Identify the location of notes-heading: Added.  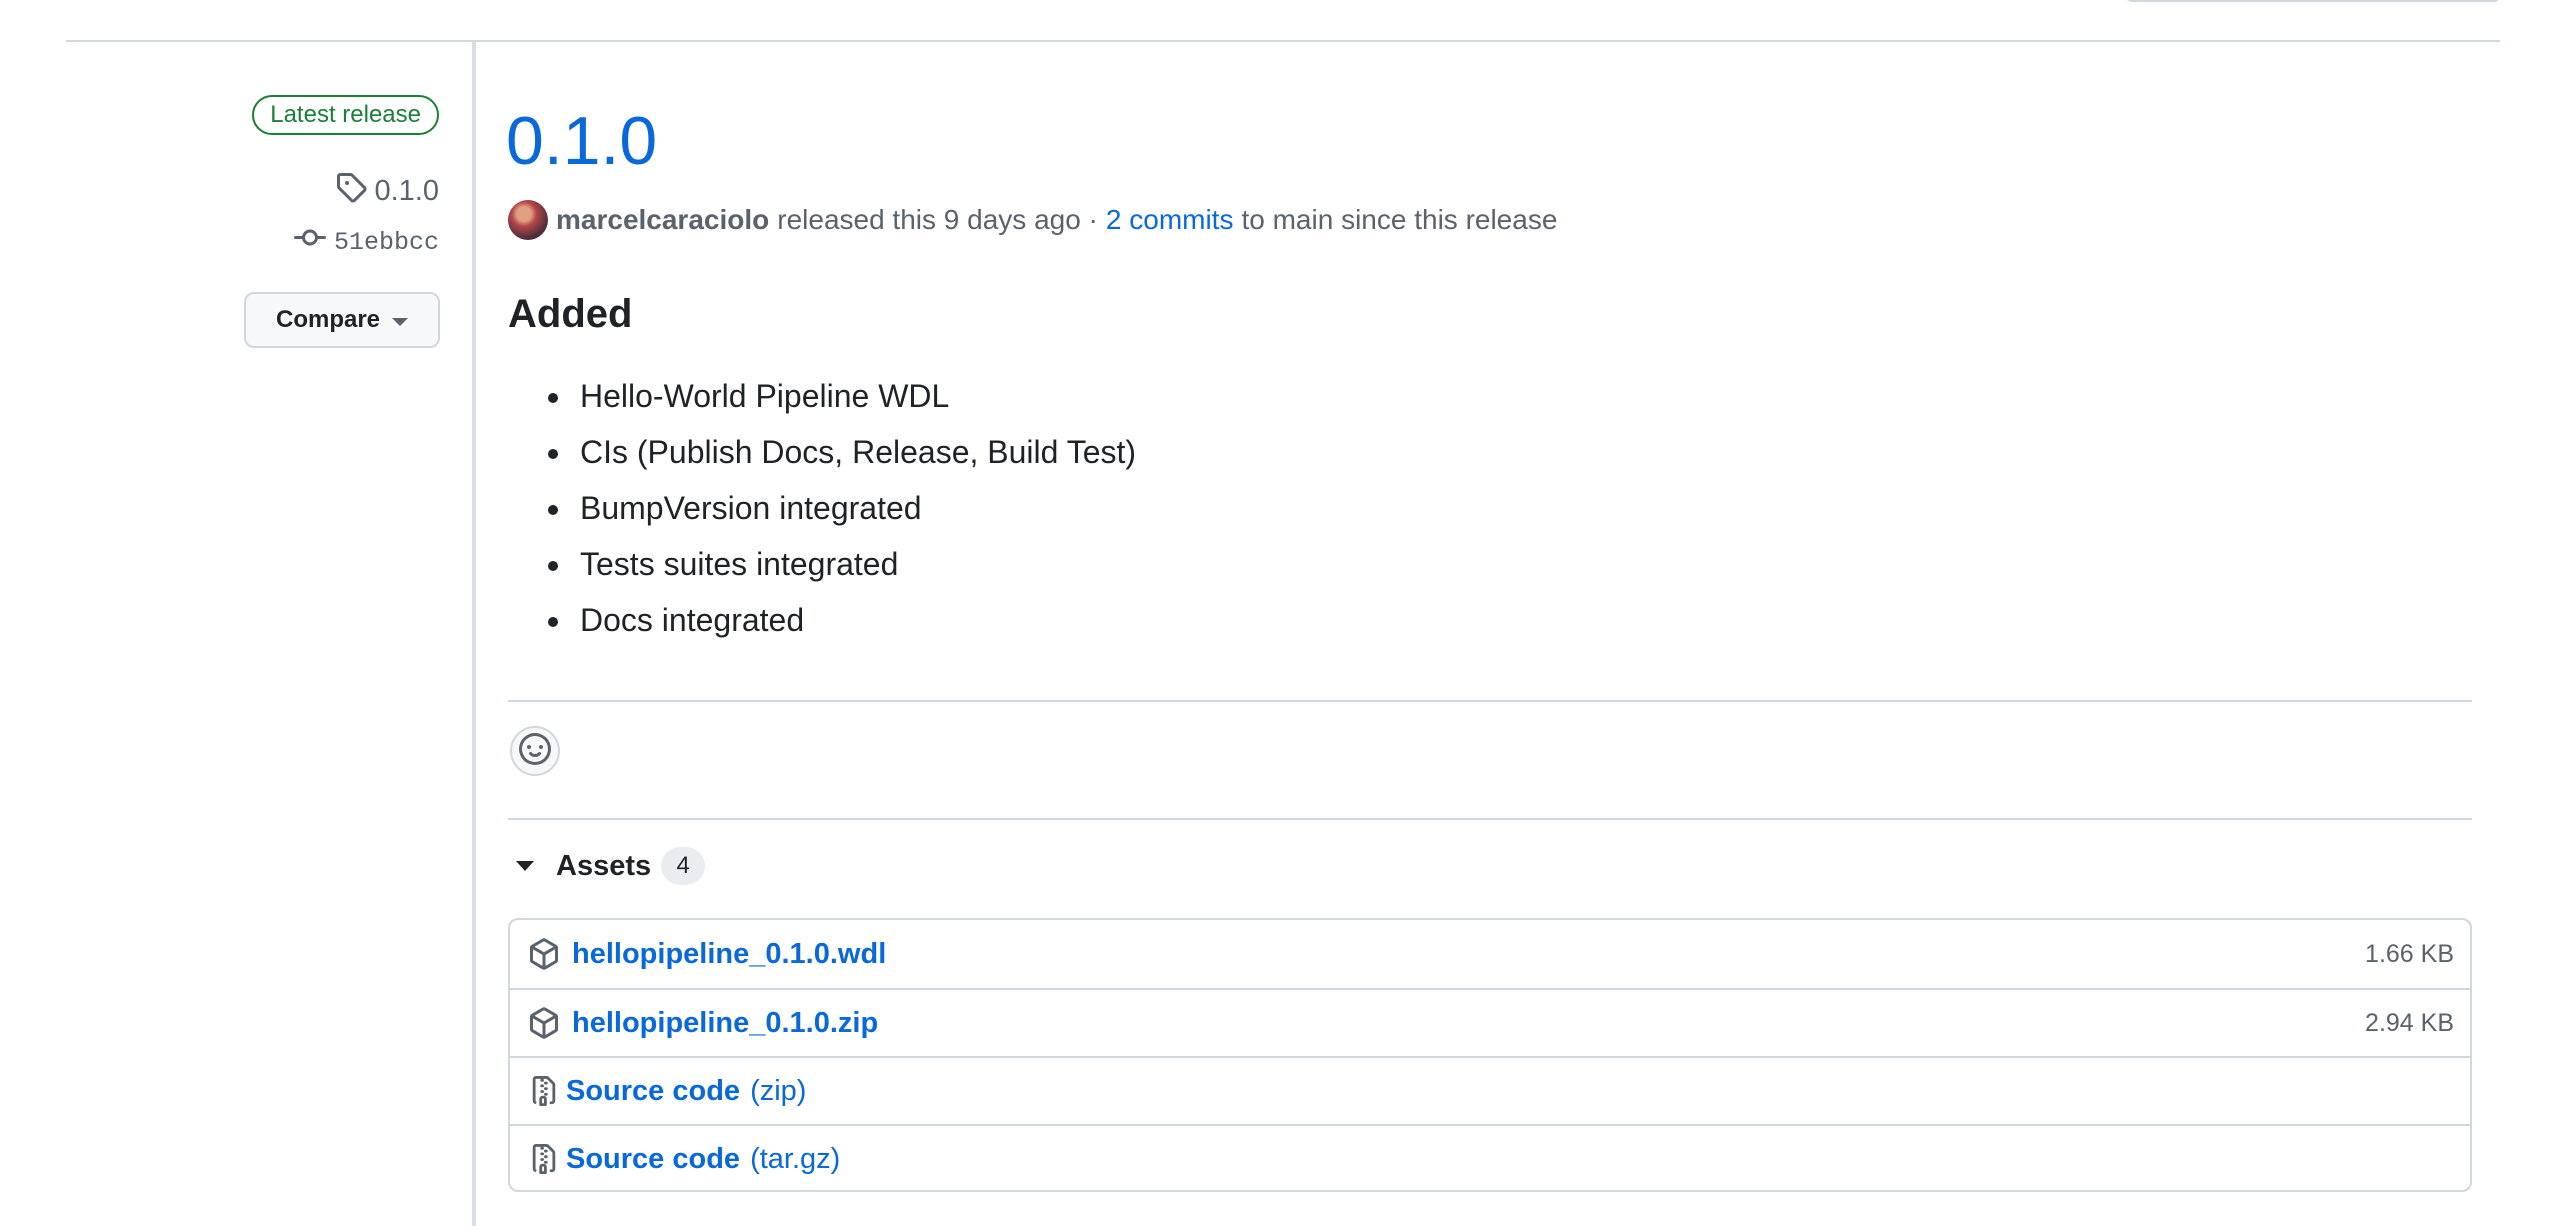
(570, 314).